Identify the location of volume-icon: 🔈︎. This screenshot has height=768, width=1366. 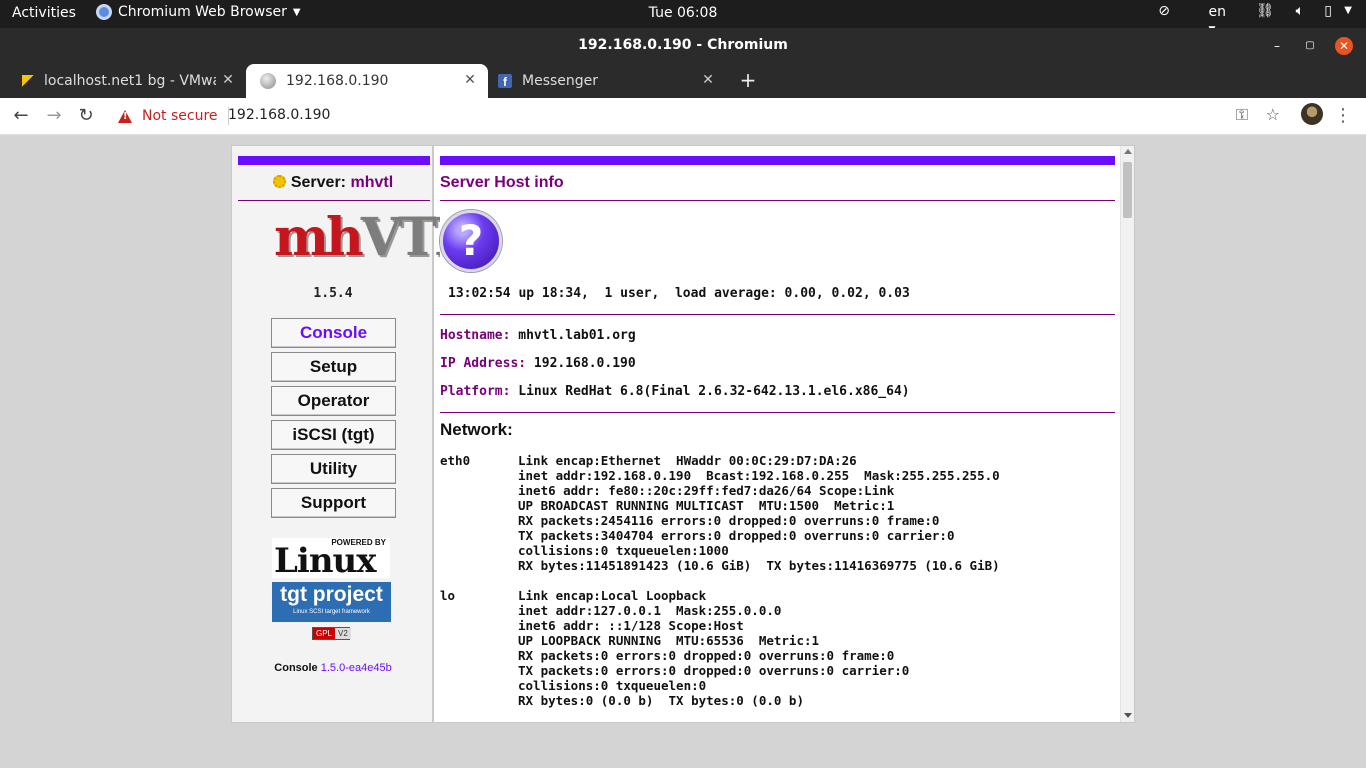
(1300, 11).